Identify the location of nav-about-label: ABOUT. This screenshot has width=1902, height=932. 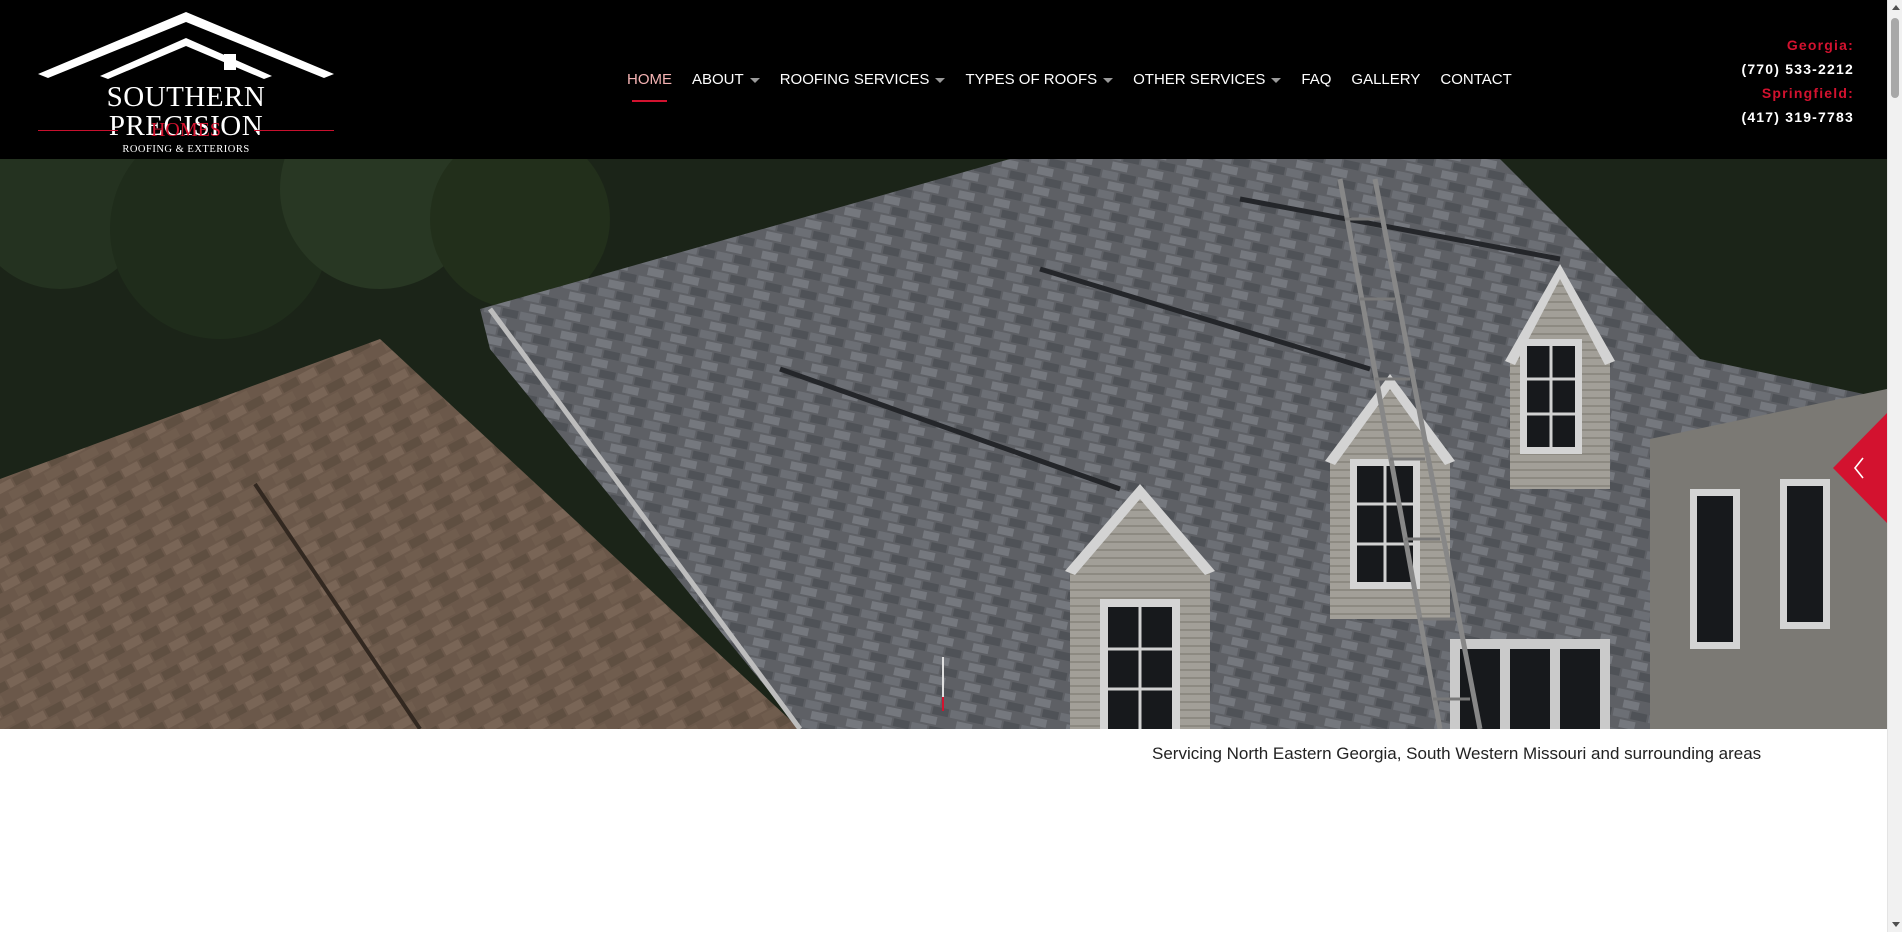
(718, 79).